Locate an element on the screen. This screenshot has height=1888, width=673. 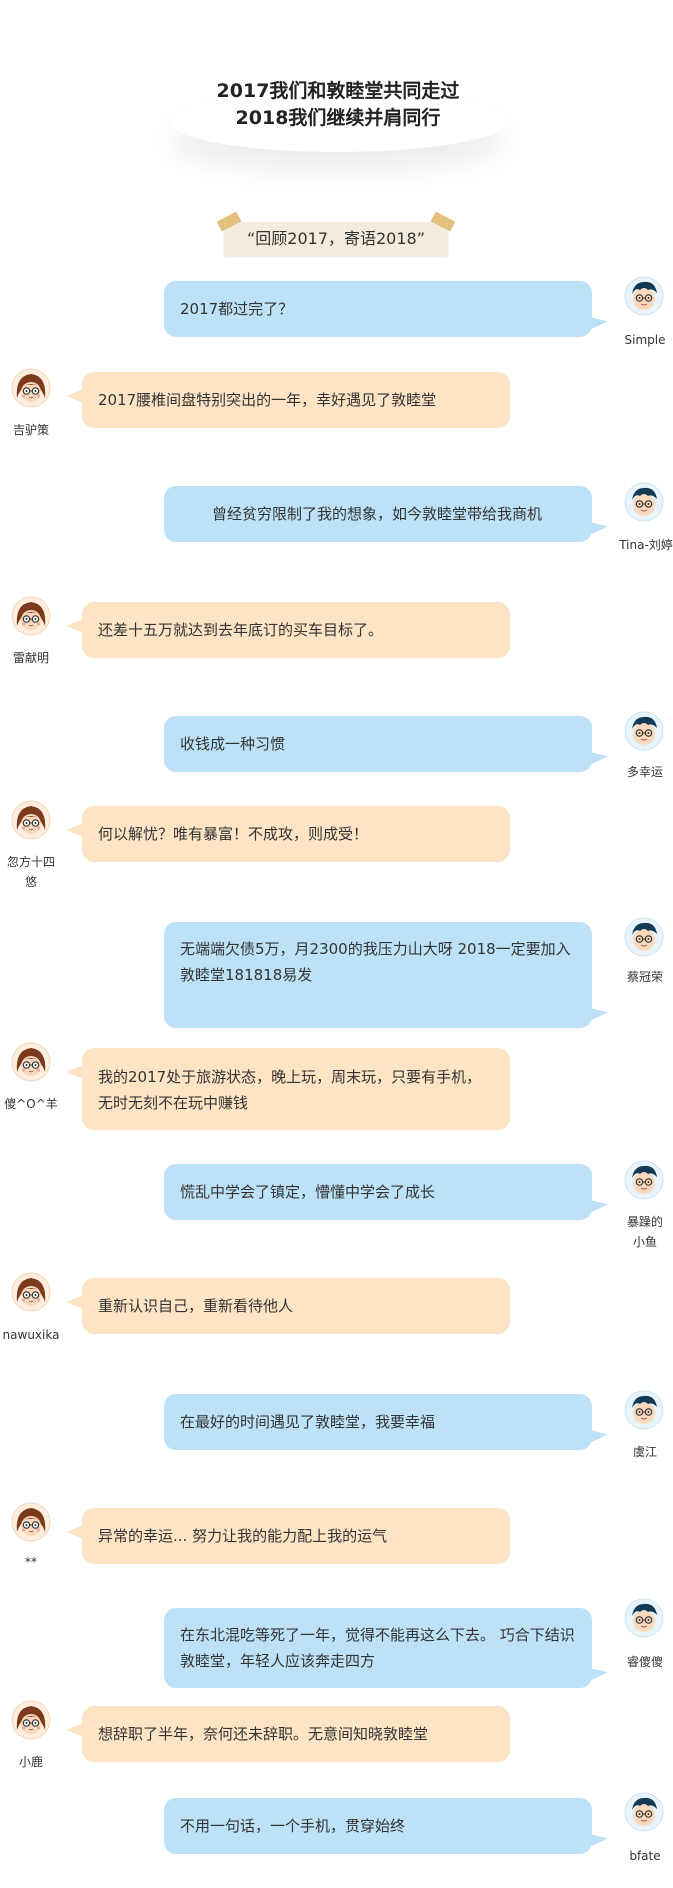
tape-strip-right is located at coordinates (443, 221).